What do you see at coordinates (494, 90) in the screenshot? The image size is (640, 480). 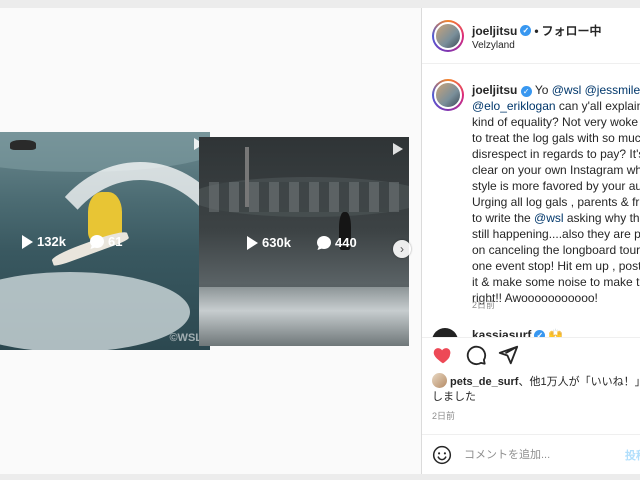 I see `caption-username: joeljitsu` at bounding box center [494, 90].